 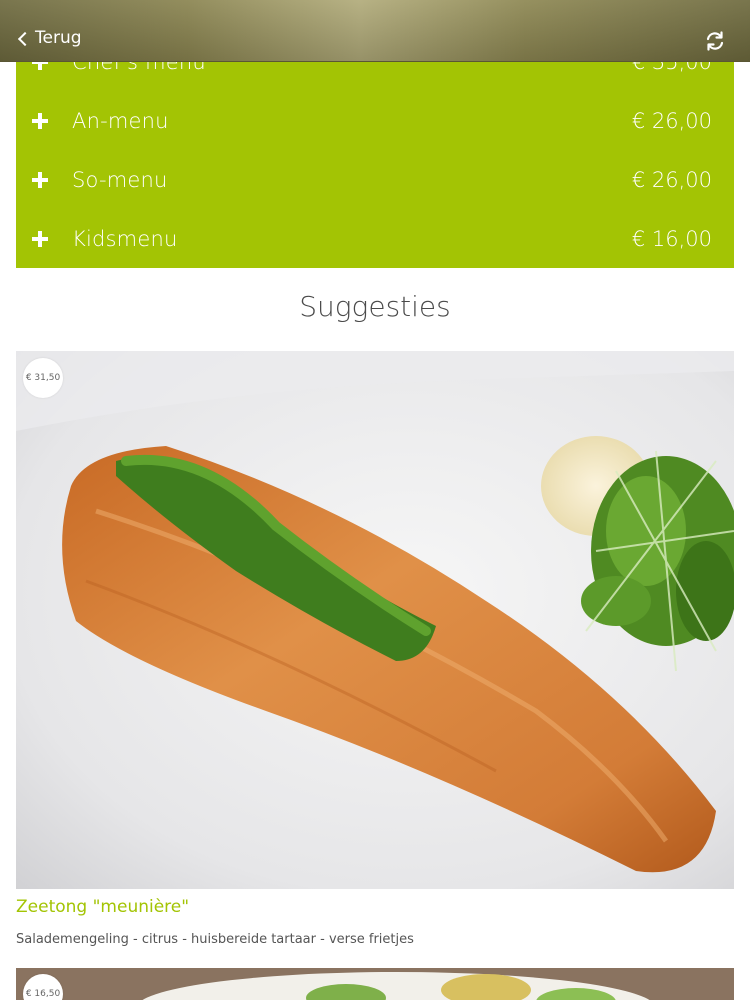 I want to click on menu-item-an-menu: An-menu € 26,00, so click(x=375, y=120).